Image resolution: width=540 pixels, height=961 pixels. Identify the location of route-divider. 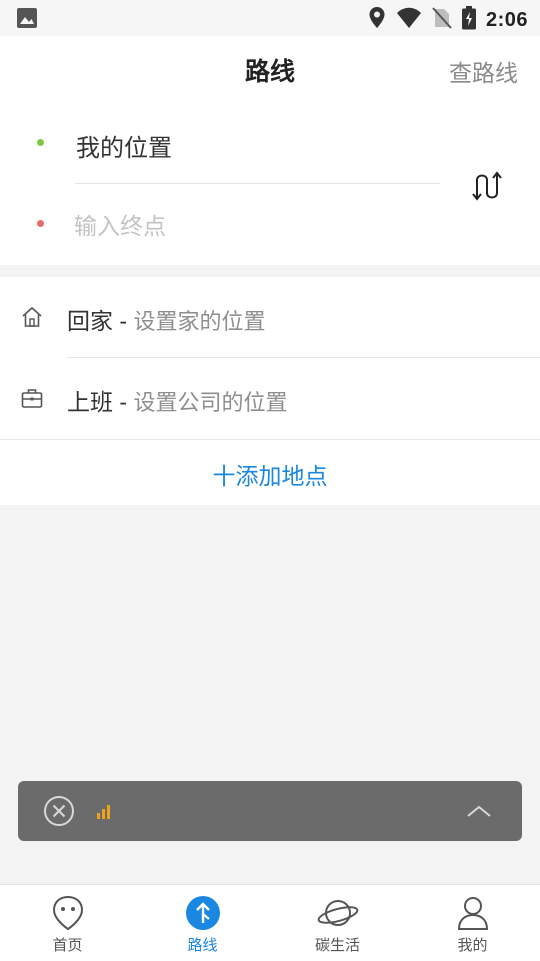
(257, 183).